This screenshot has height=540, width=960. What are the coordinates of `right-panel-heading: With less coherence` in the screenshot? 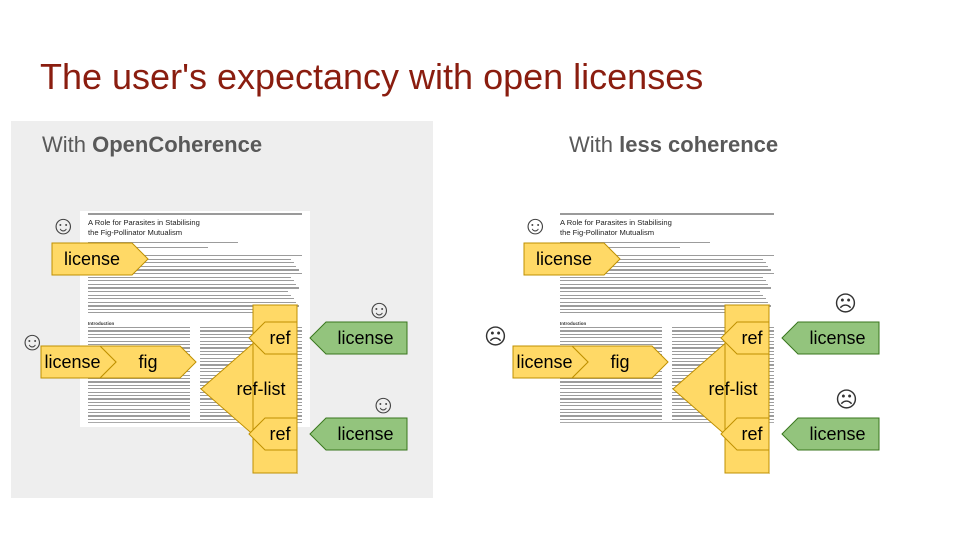 It's located at (673, 145).